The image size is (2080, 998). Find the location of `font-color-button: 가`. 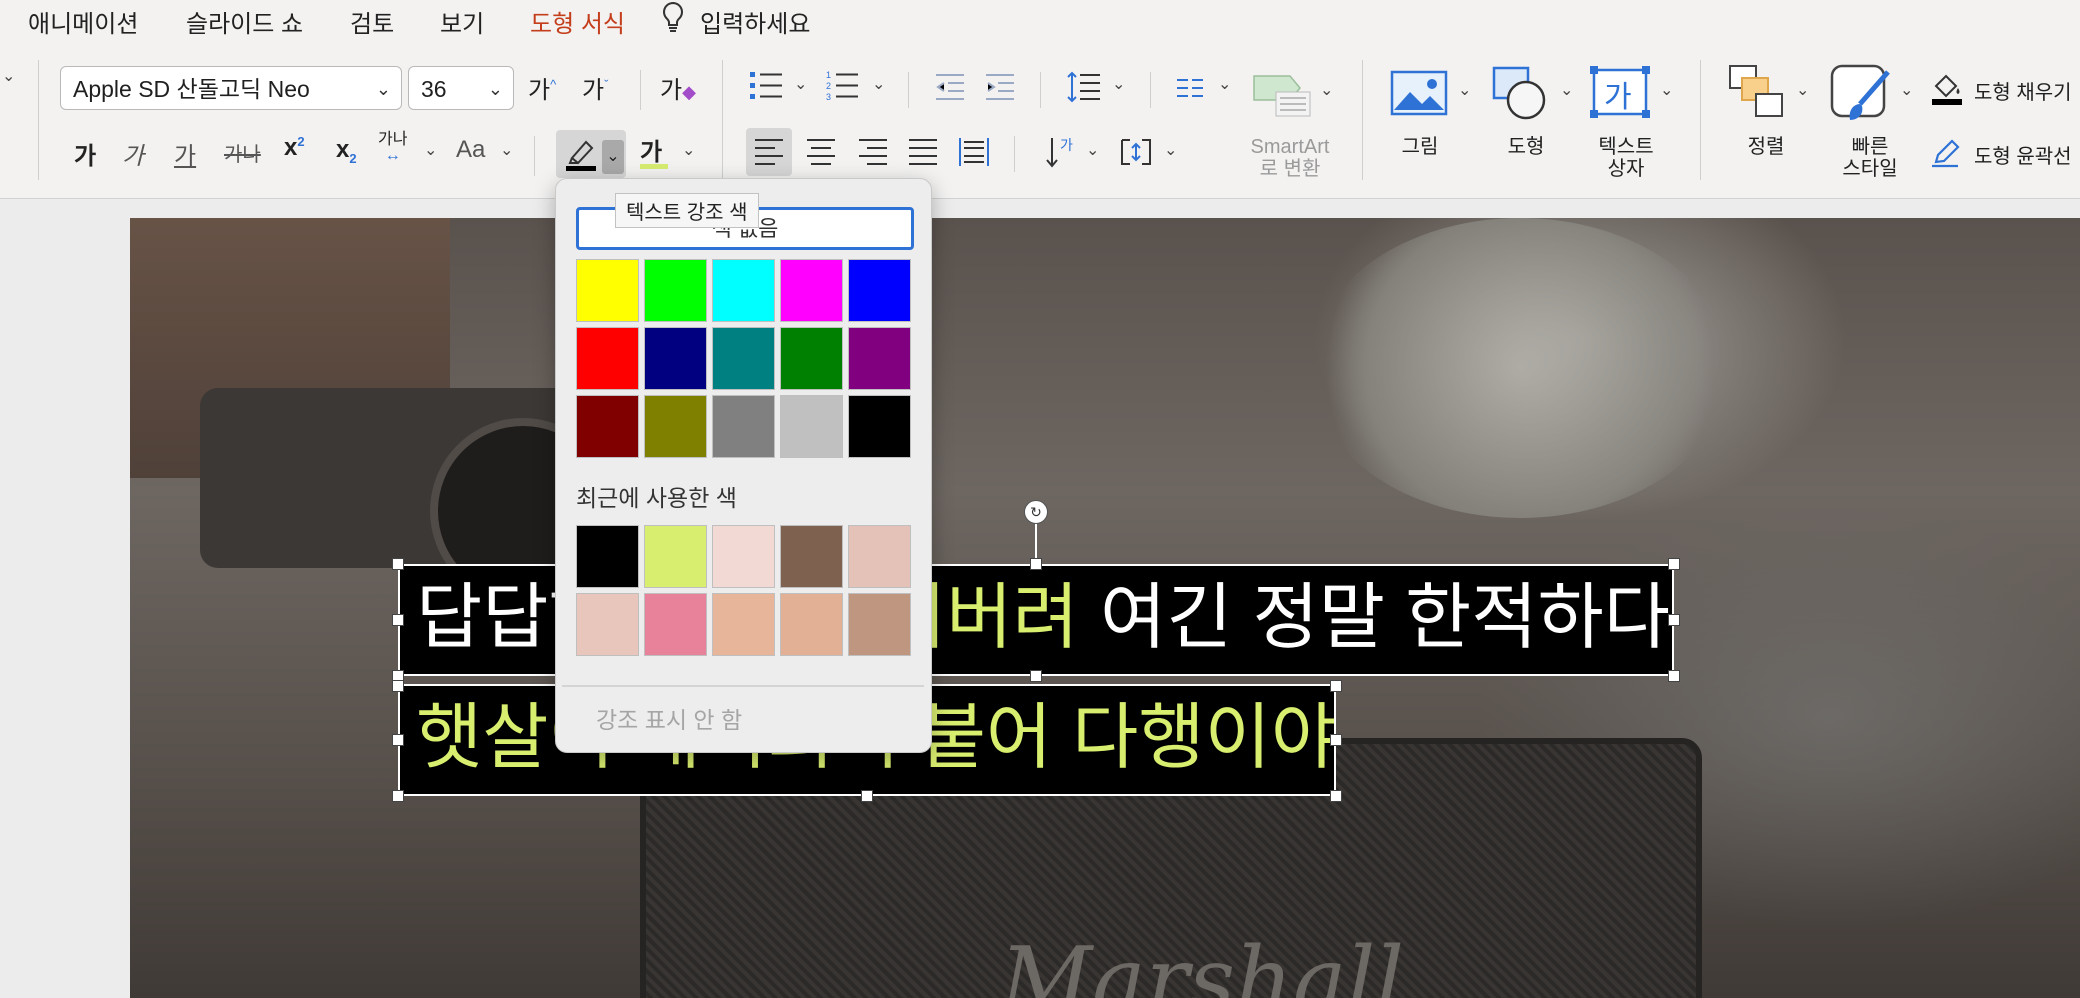

font-color-button: 가 is located at coordinates (651, 149).